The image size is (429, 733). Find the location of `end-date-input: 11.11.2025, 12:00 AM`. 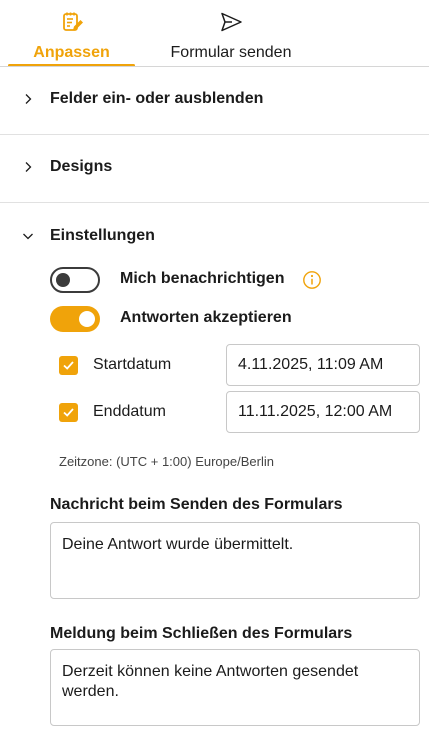

end-date-input: 11.11.2025, 12:00 AM is located at coordinates (323, 412).